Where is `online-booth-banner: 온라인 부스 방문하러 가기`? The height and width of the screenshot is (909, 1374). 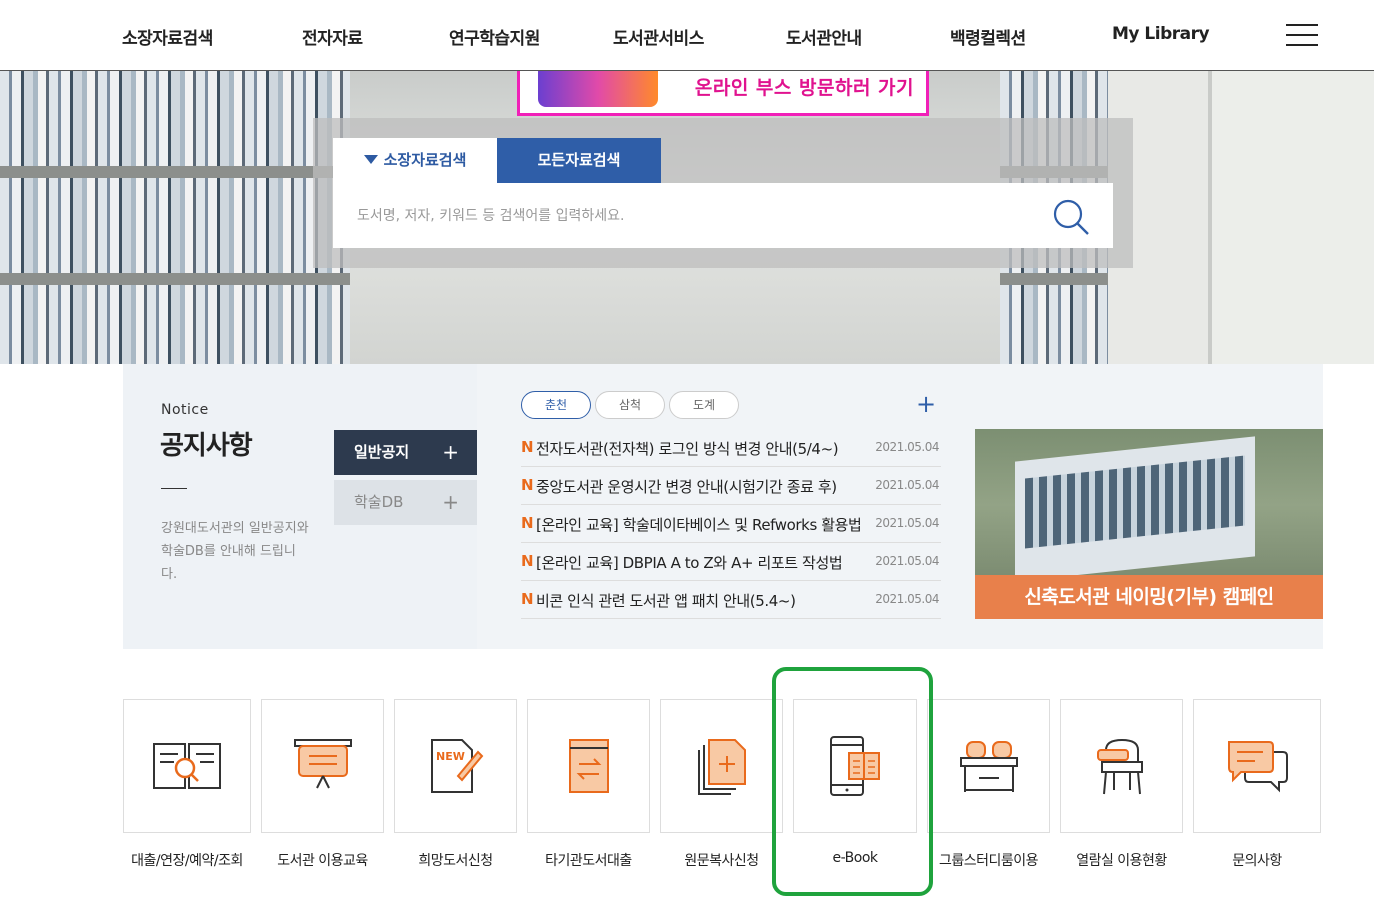
online-booth-banner: 온라인 부스 방문하러 가기 is located at coordinates (723, 93).